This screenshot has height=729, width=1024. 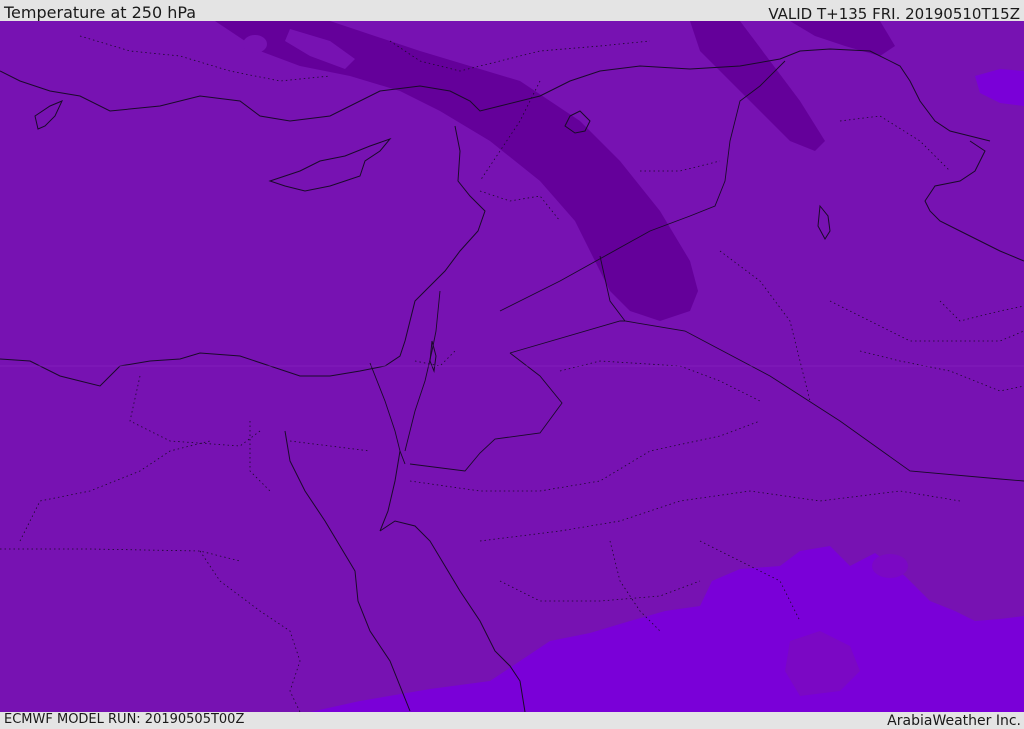 What do you see at coordinates (954, 721) in the screenshot?
I see `credit: ArabiaWeather Inc.` at bounding box center [954, 721].